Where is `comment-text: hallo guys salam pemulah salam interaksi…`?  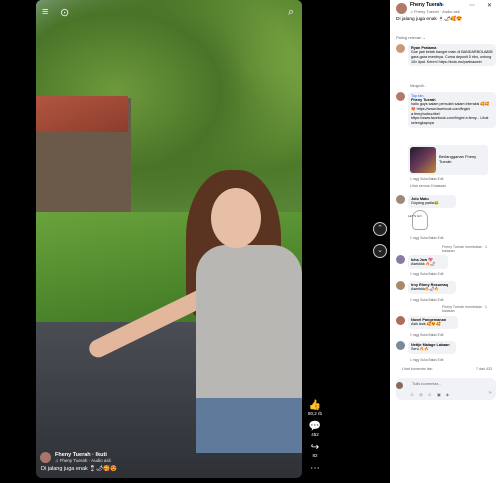 comment-text: hallo guys salam pemulah salam interaksi… is located at coordinates (450, 114).